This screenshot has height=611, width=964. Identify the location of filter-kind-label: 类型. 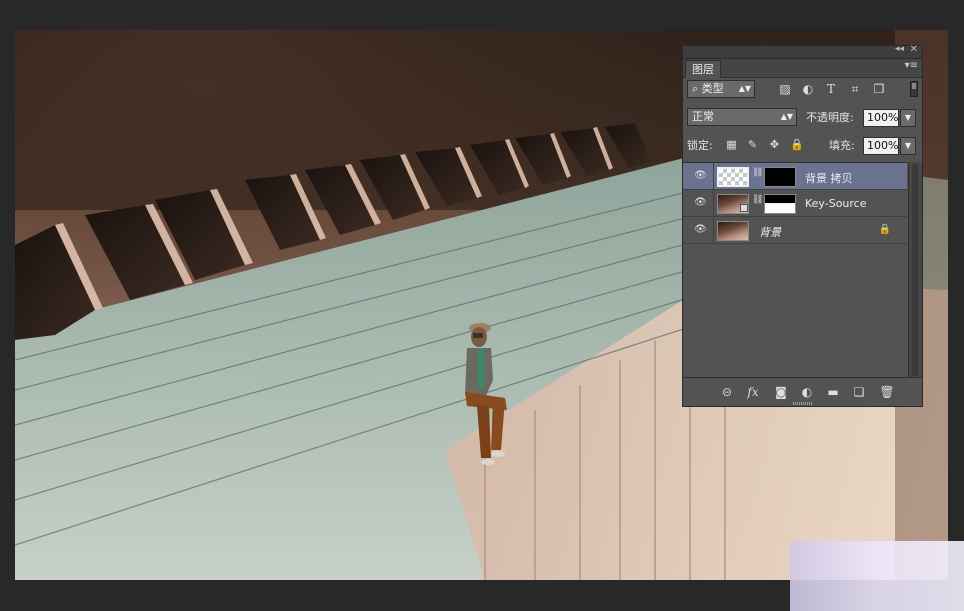
(712, 88).